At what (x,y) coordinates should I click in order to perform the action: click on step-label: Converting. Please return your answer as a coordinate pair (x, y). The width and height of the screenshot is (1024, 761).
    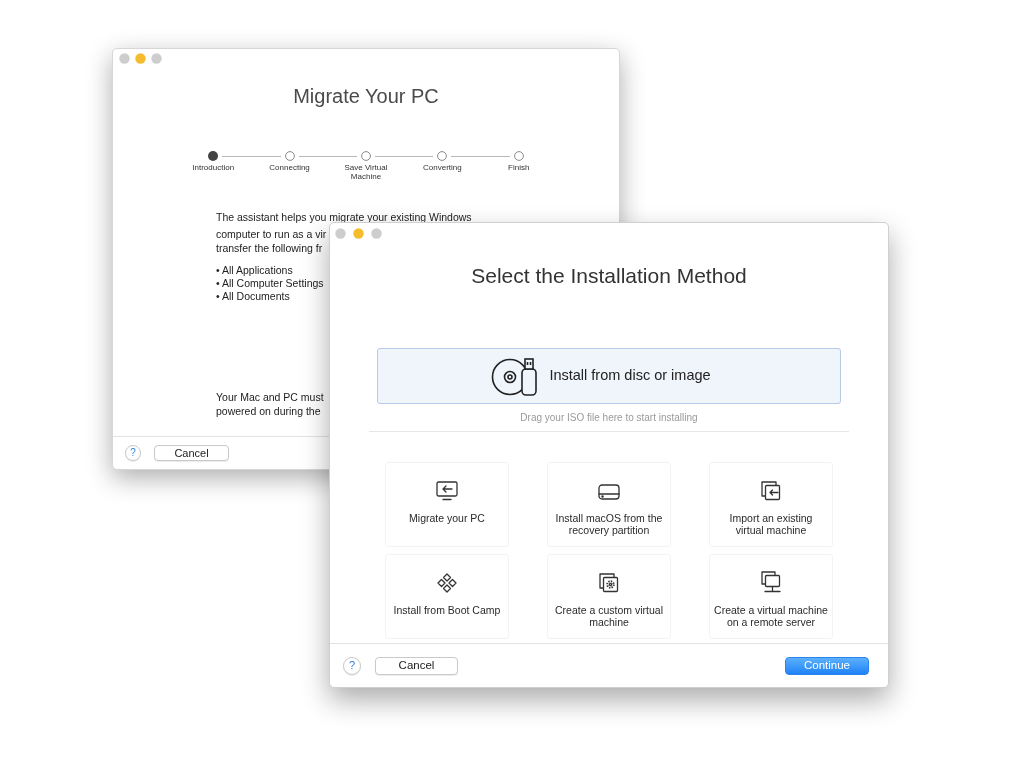
    Looking at the image, I should click on (442, 167).